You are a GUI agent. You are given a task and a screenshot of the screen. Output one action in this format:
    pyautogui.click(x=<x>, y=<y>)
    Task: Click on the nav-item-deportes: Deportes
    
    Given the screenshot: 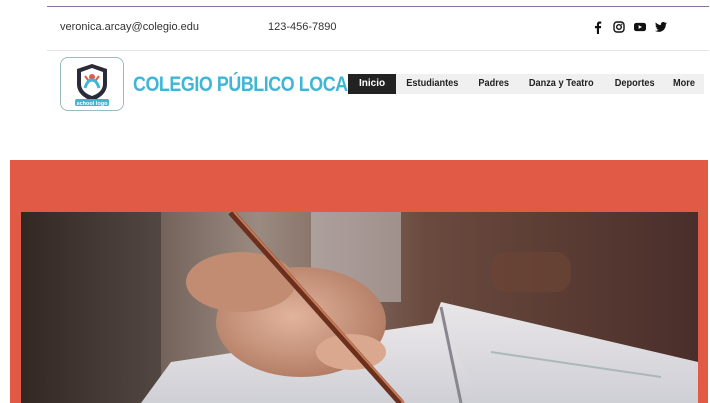 What is the action you would take?
    pyautogui.click(x=634, y=84)
    